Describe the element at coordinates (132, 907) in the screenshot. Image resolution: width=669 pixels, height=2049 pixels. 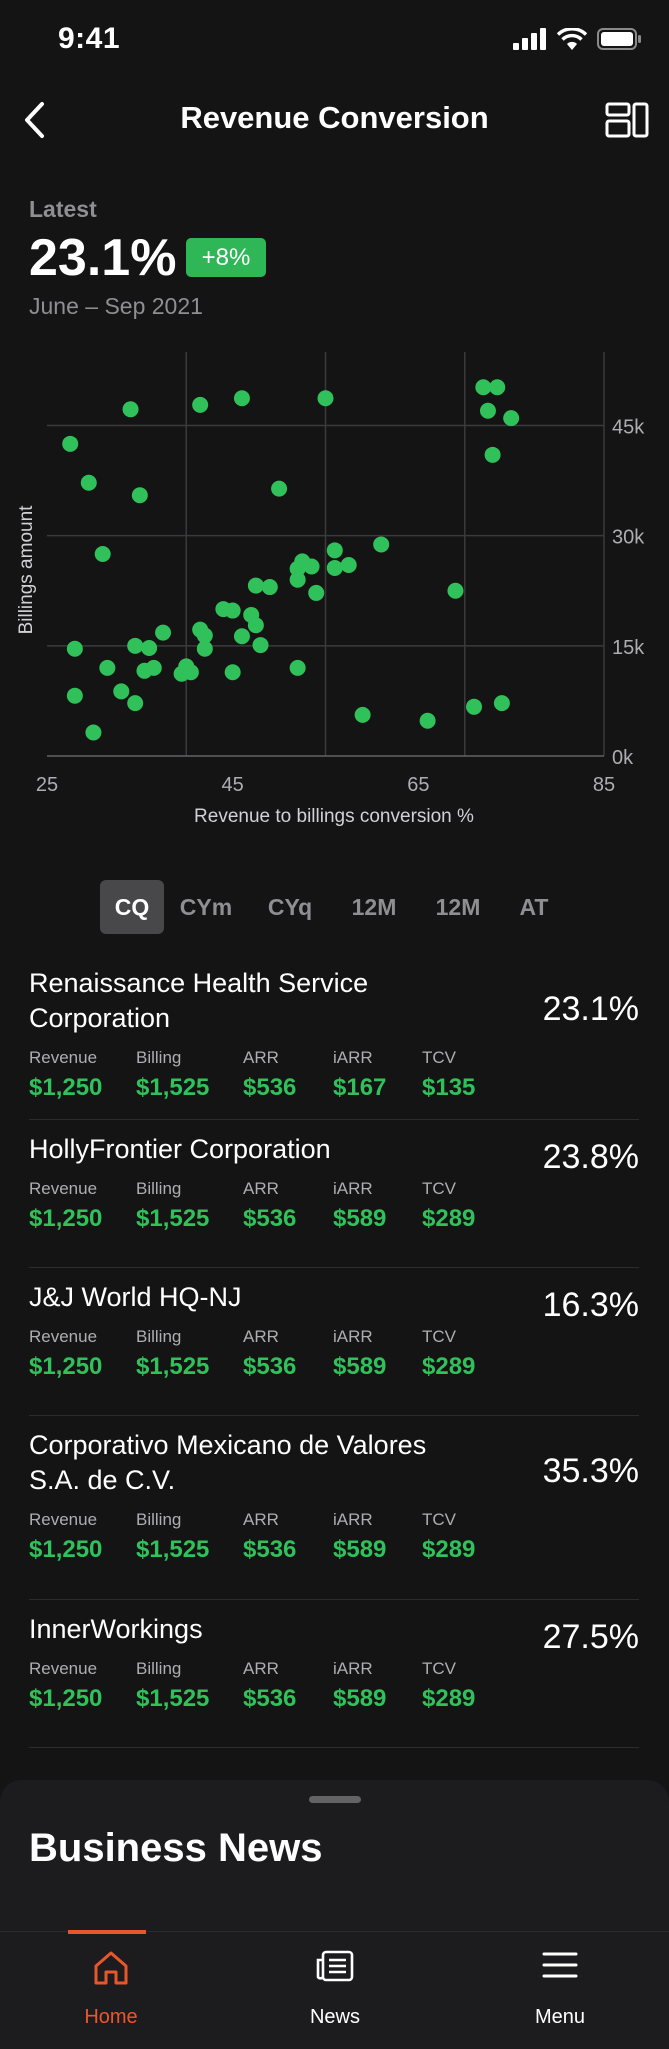
I see `tab-cq: CQ` at that location.